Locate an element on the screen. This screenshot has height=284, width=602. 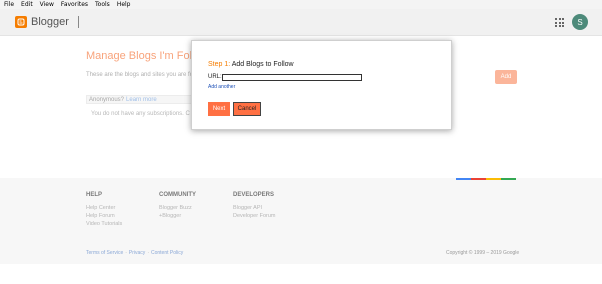
color-bar-green is located at coordinates (508, 179).